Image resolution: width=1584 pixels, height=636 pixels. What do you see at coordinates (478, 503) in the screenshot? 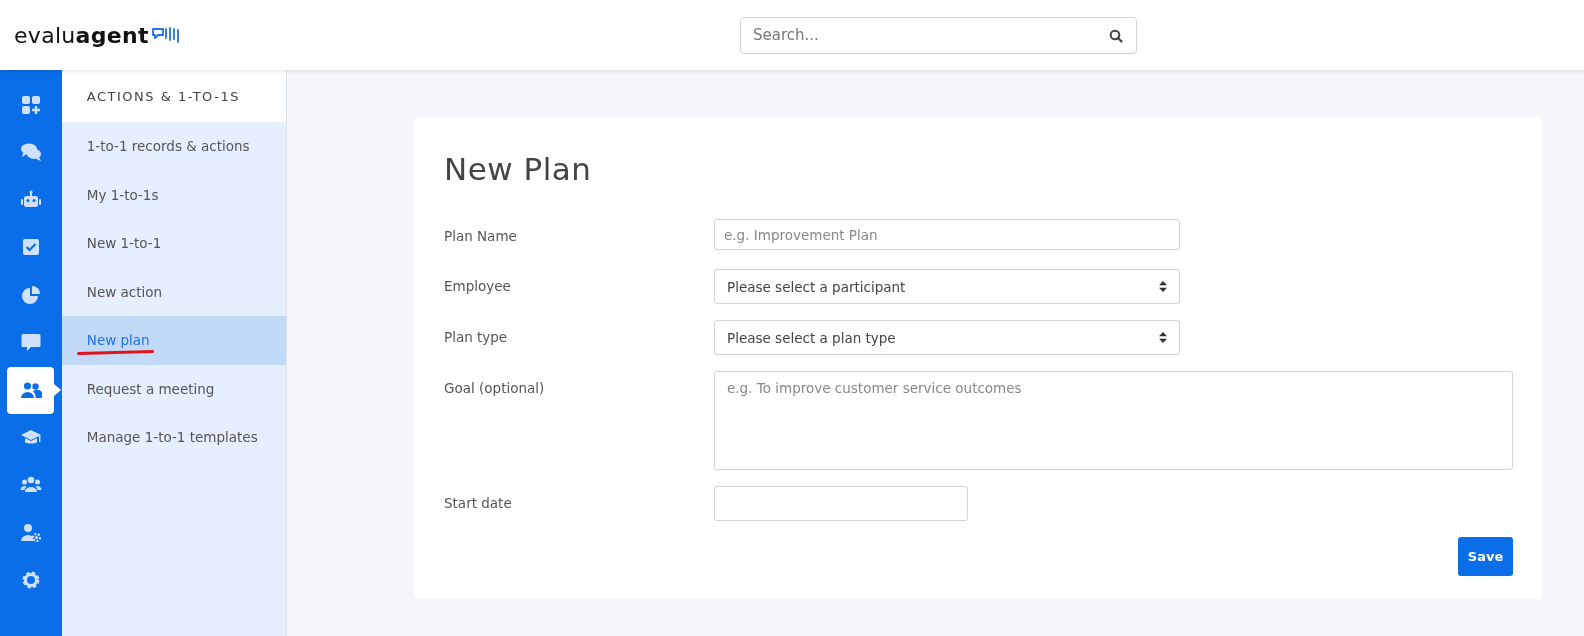
I see `field-label: Start date` at bounding box center [478, 503].